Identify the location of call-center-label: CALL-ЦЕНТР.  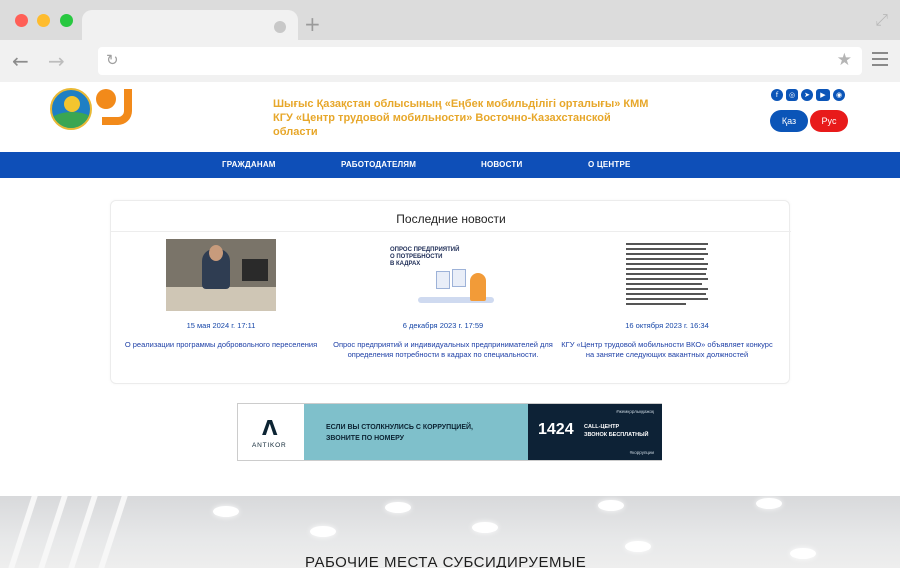
(602, 427).